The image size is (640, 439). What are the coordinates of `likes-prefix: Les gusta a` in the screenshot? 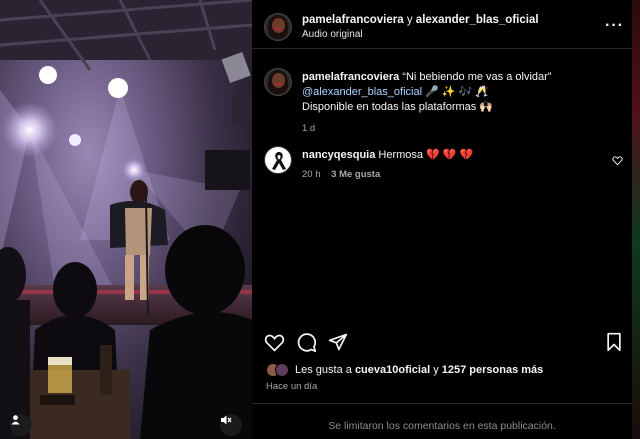 It's located at (323, 370).